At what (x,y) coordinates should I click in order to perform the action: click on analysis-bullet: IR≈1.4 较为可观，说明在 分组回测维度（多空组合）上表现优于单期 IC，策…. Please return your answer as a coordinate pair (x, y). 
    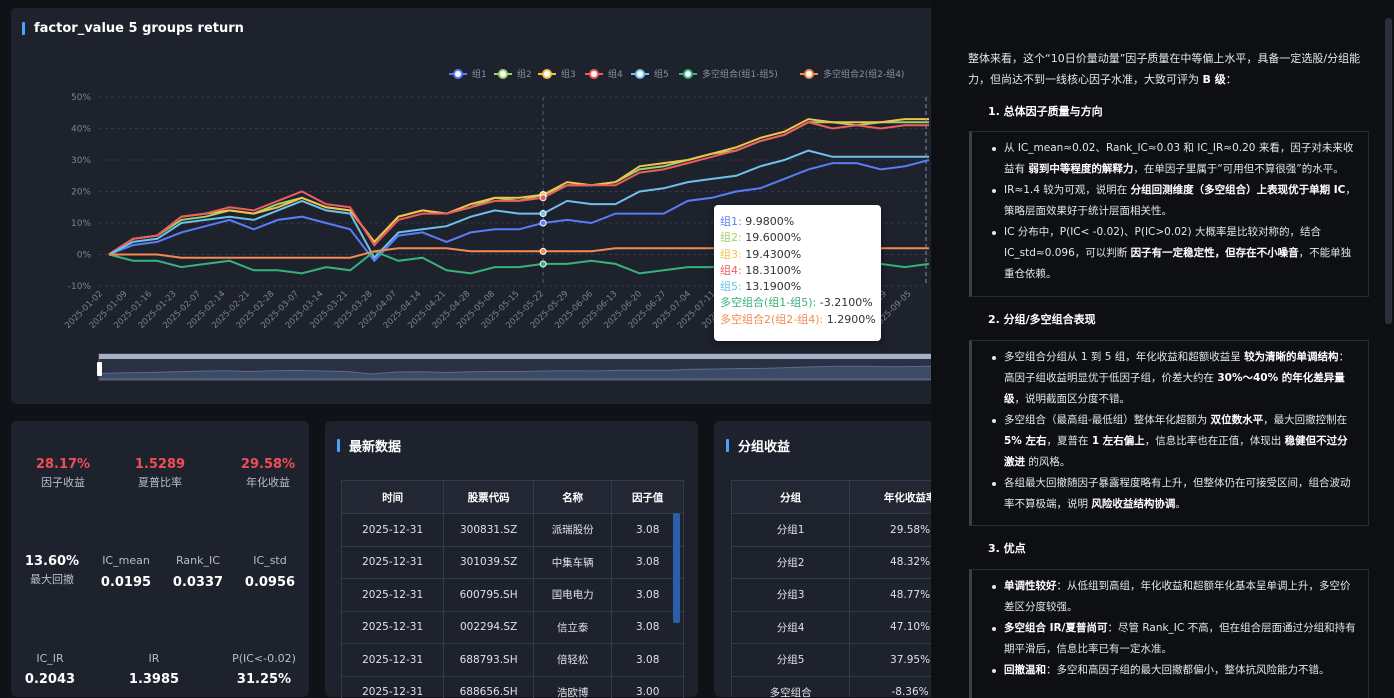
    Looking at the image, I should click on (1175, 201).